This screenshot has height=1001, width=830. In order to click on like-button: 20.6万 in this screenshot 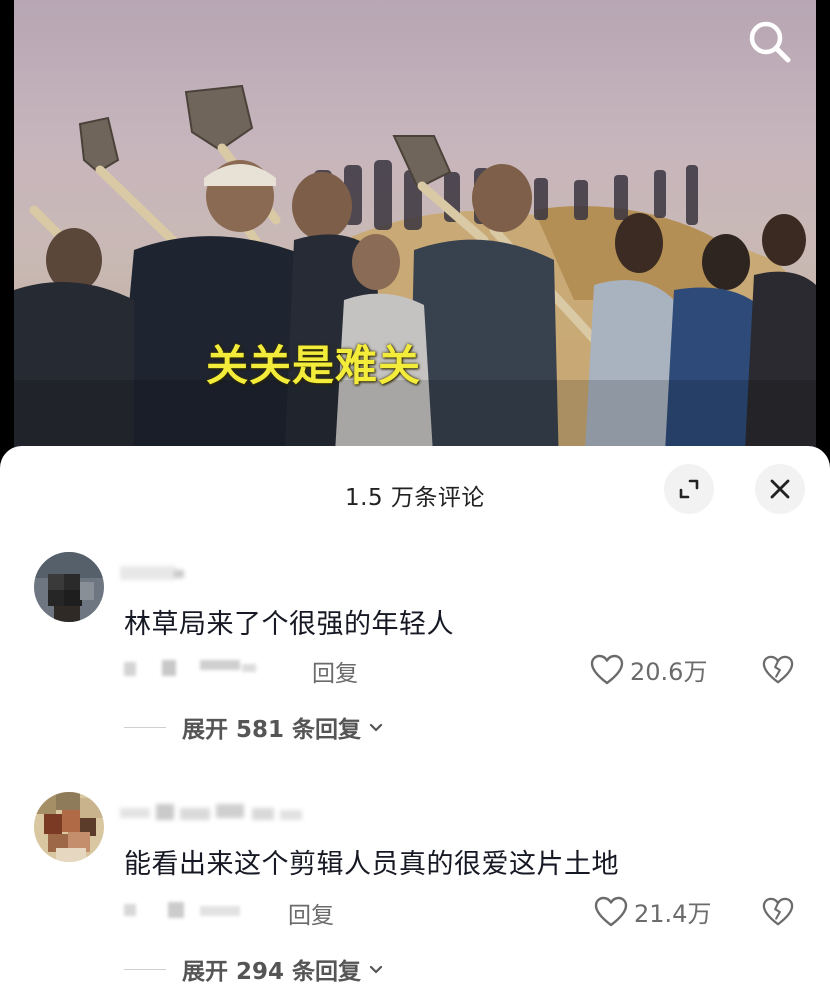, I will do `click(648, 669)`.